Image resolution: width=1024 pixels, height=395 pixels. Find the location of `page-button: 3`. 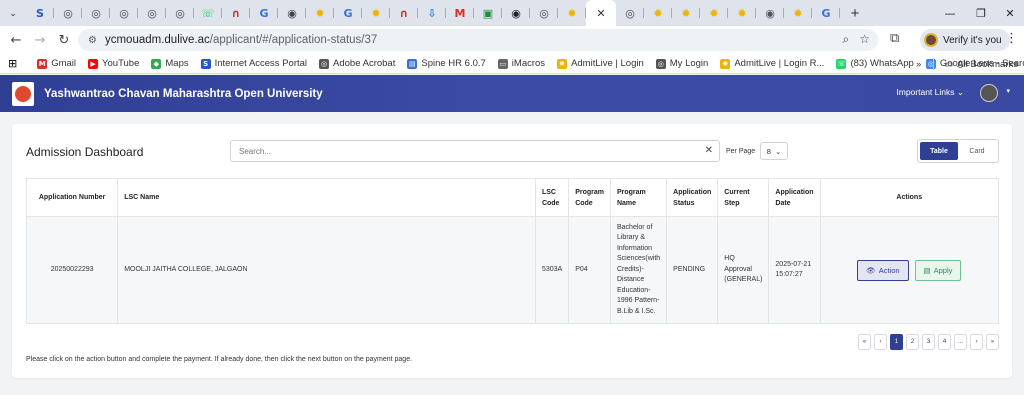

page-button: 3 is located at coordinates (928, 342).